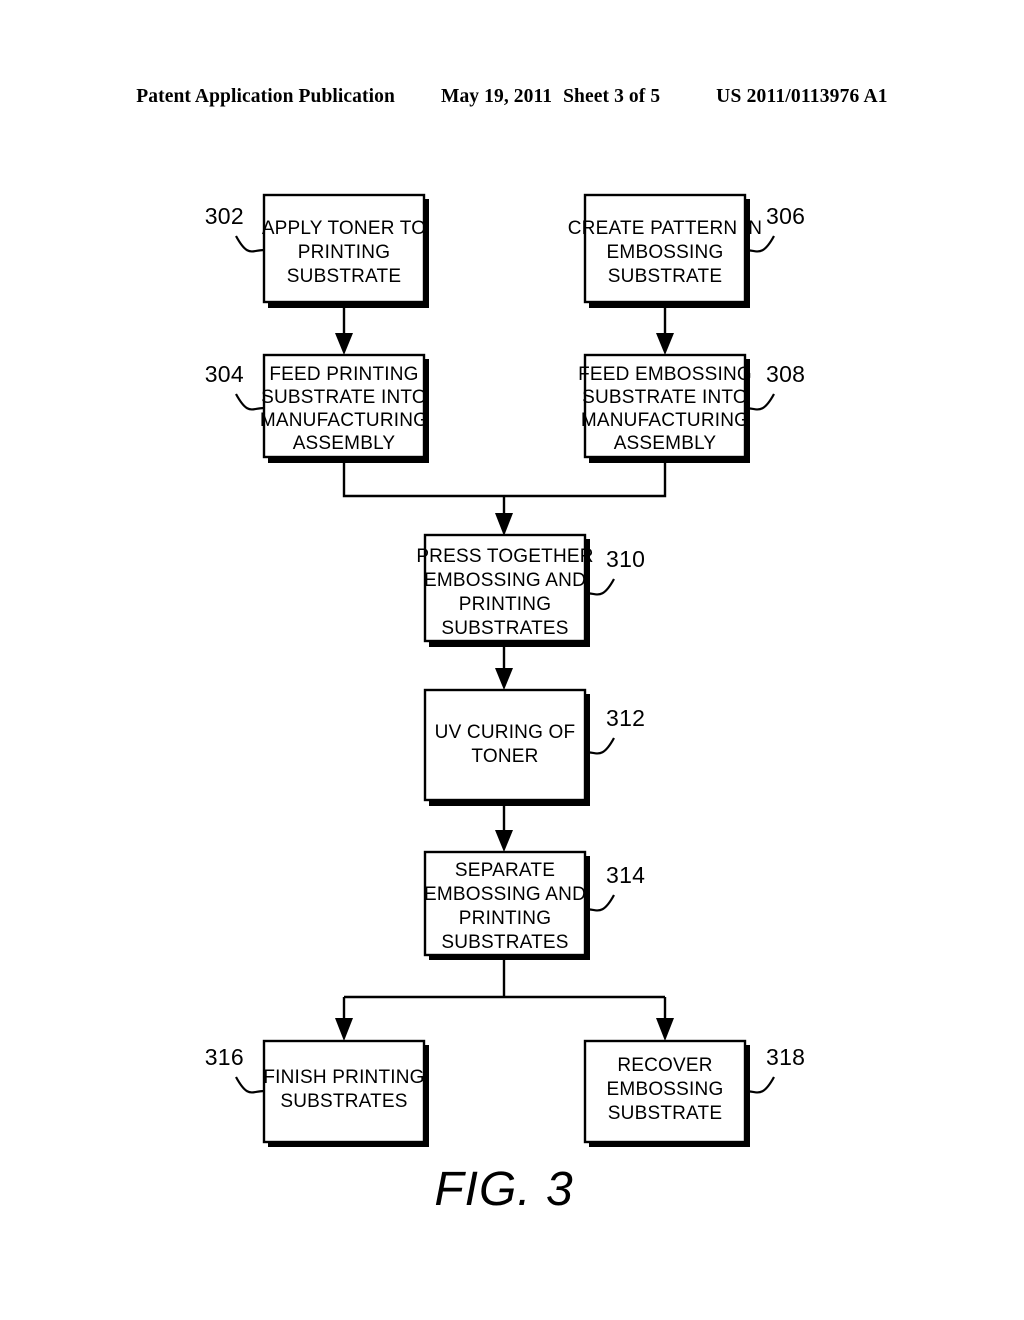 This screenshot has width=1024, height=1320. I want to click on flow-node-318-line-1: EMBOSSING, so click(665, 1089).